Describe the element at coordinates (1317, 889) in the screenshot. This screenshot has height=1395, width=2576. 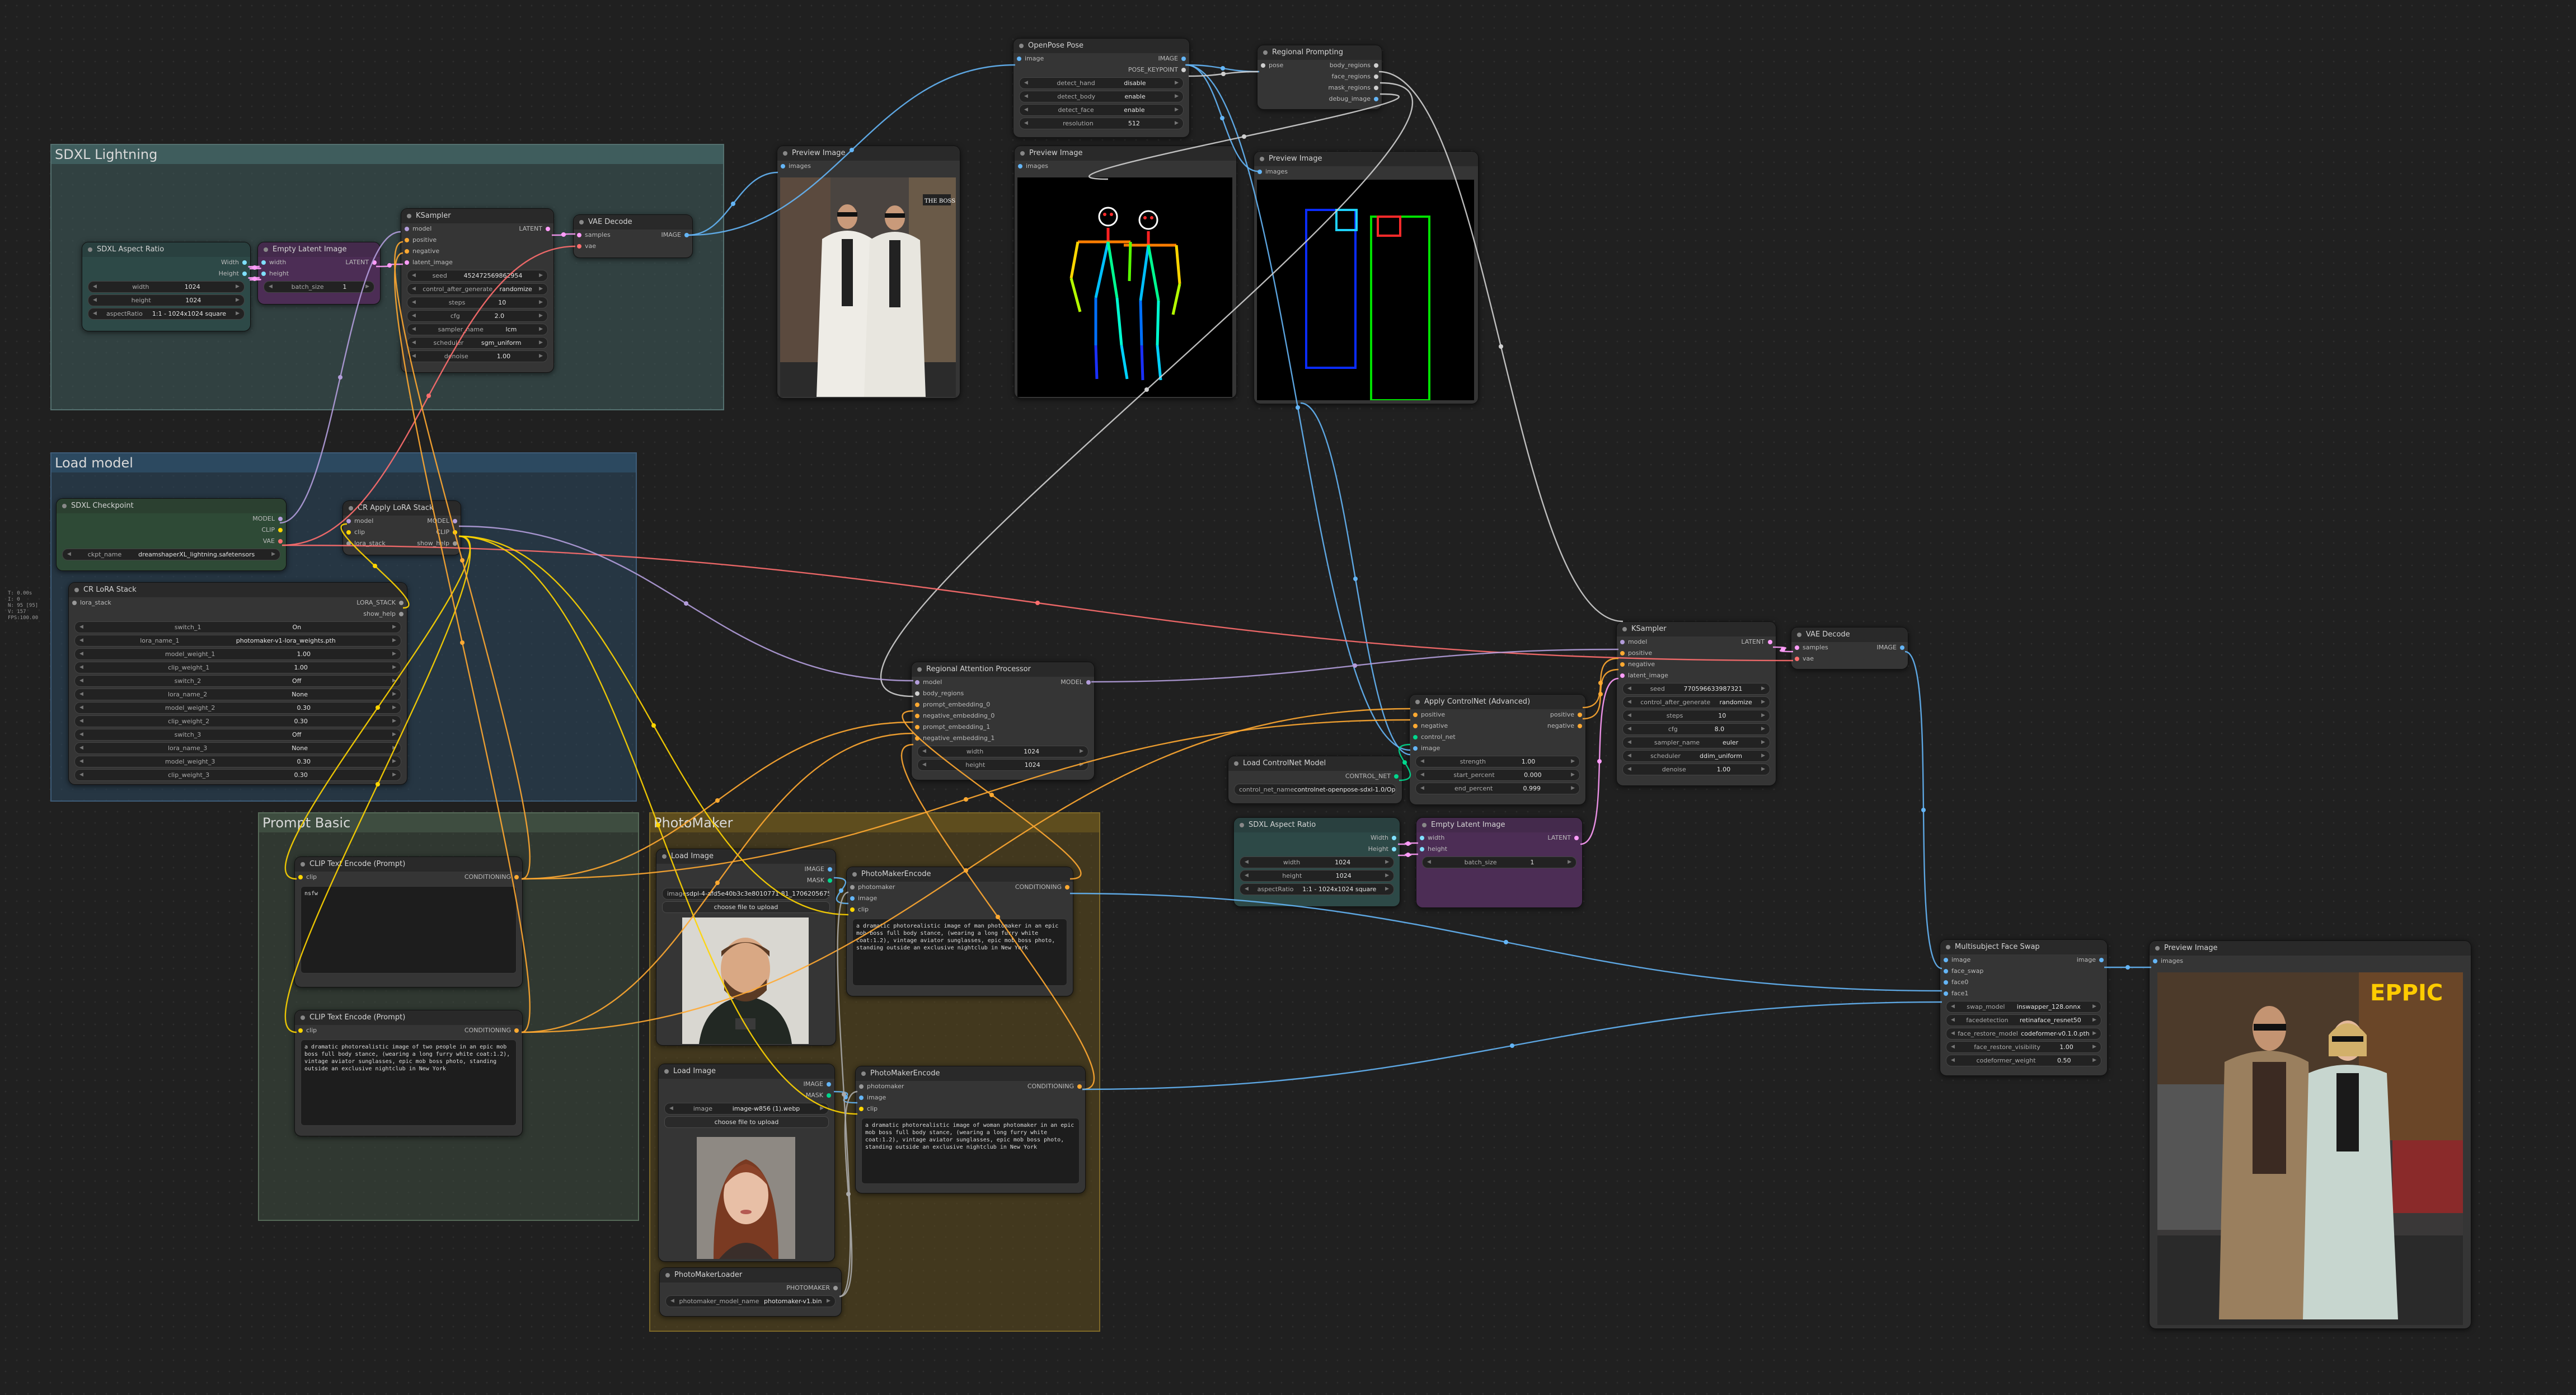
I see `widget-aspect-ratio: ◀ aspectRatio 1:1 - 1024x1024 square ▶` at that location.